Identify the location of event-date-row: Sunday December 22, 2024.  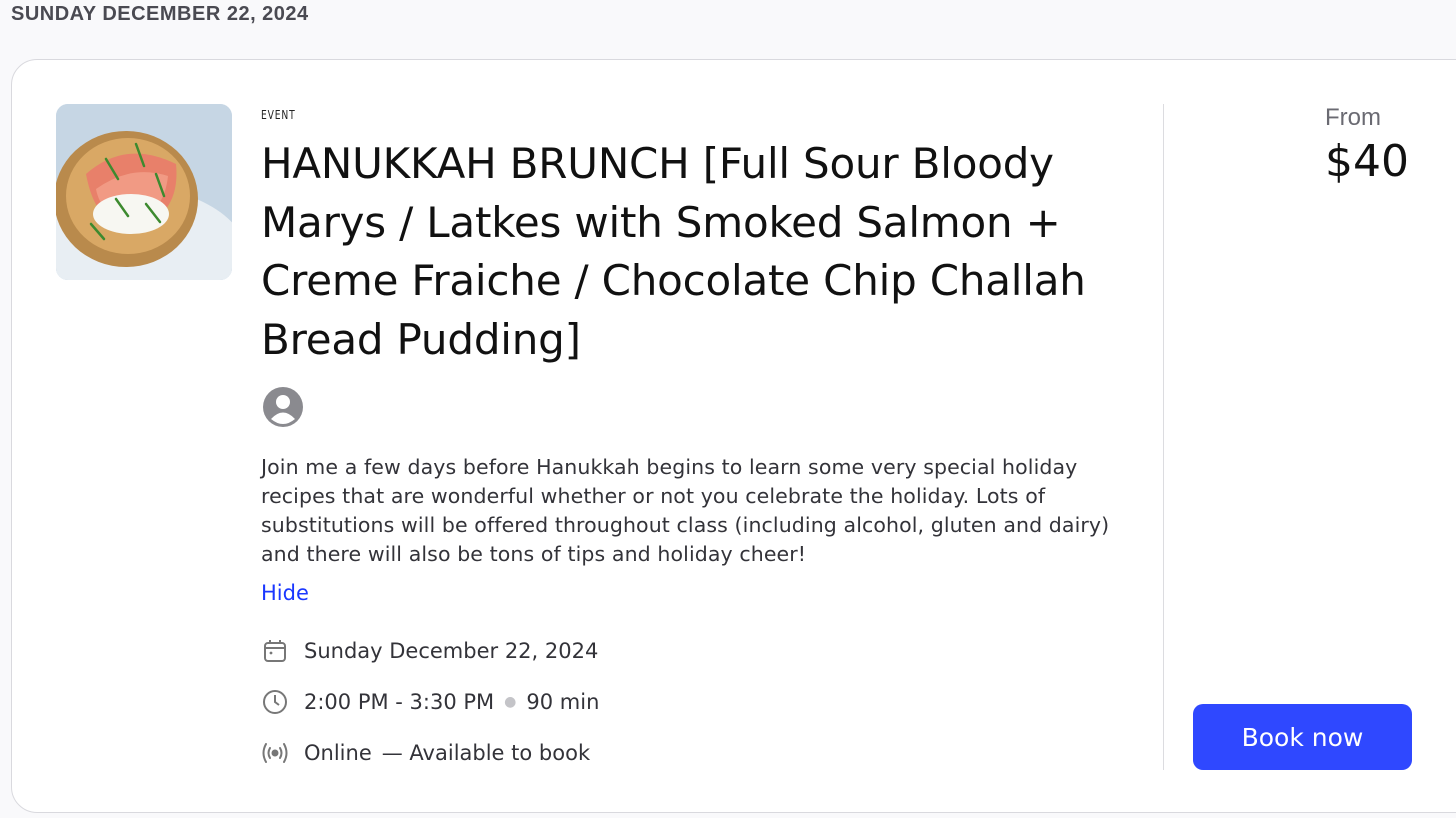
(429, 651).